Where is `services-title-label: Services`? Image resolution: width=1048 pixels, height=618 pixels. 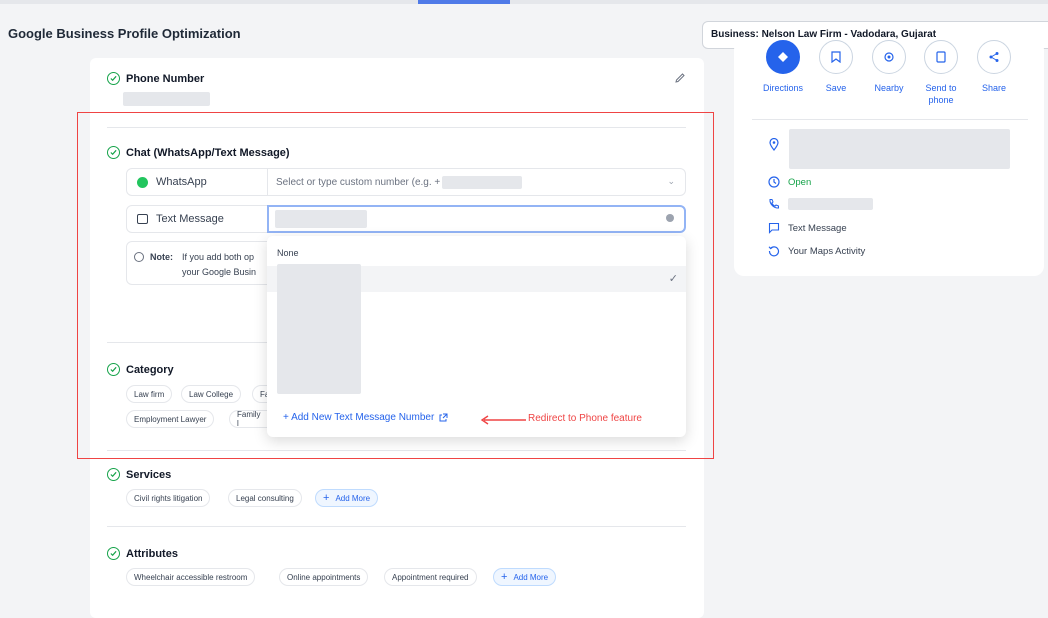 services-title-label: Services is located at coordinates (149, 474).